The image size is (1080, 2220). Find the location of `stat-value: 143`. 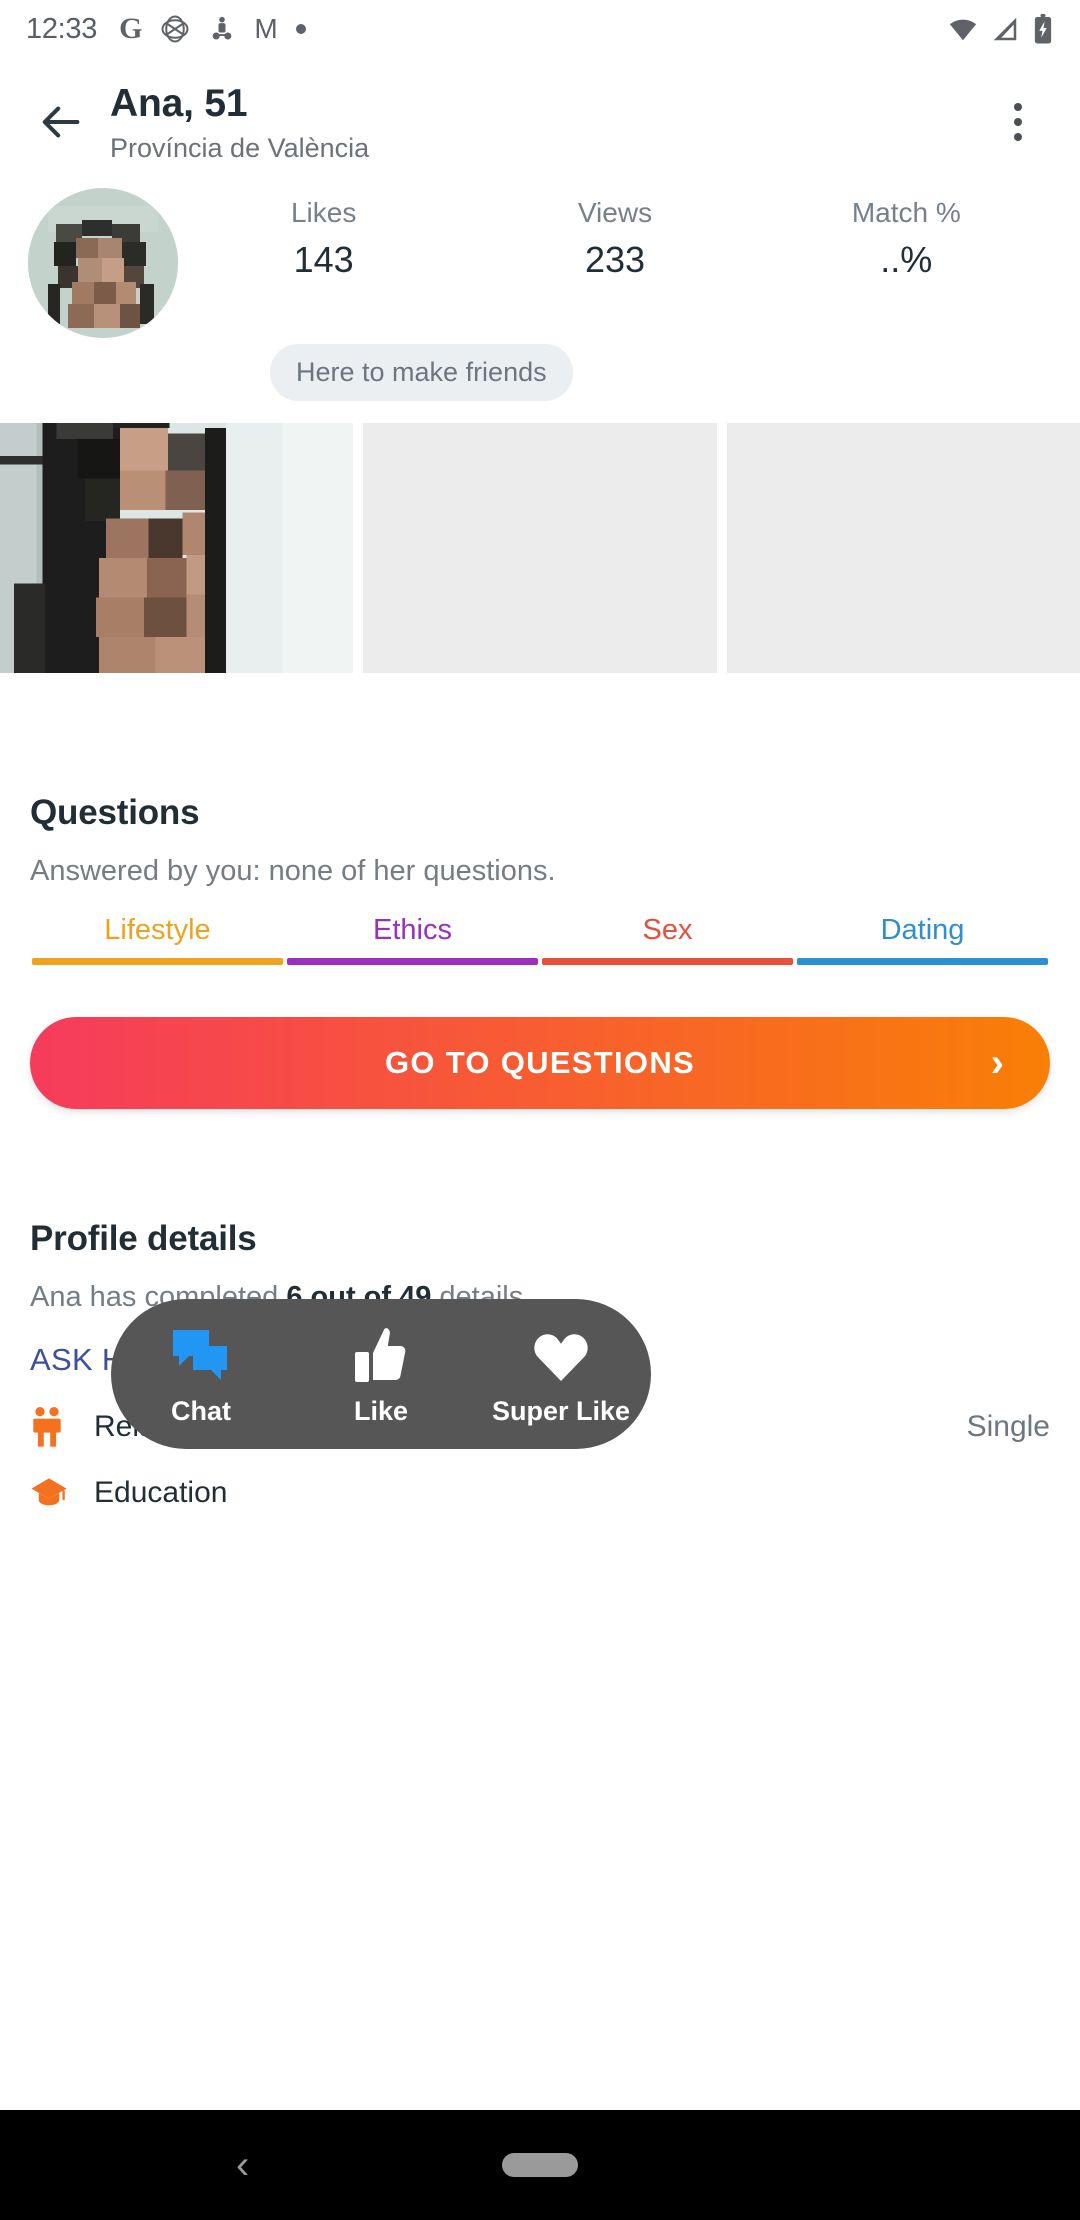

stat-value: 143 is located at coordinates (323, 259).